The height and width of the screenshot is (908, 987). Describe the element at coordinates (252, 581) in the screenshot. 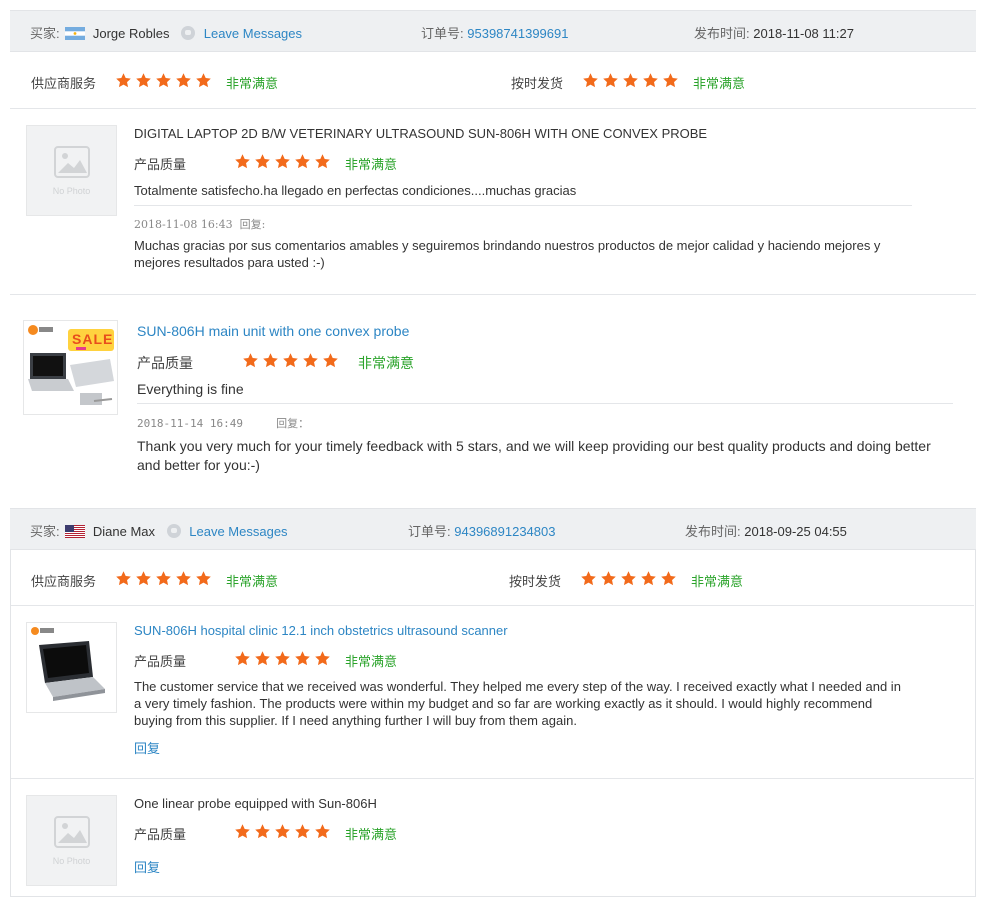

I see `supplier-service-rating-text: 非常满意` at that location.